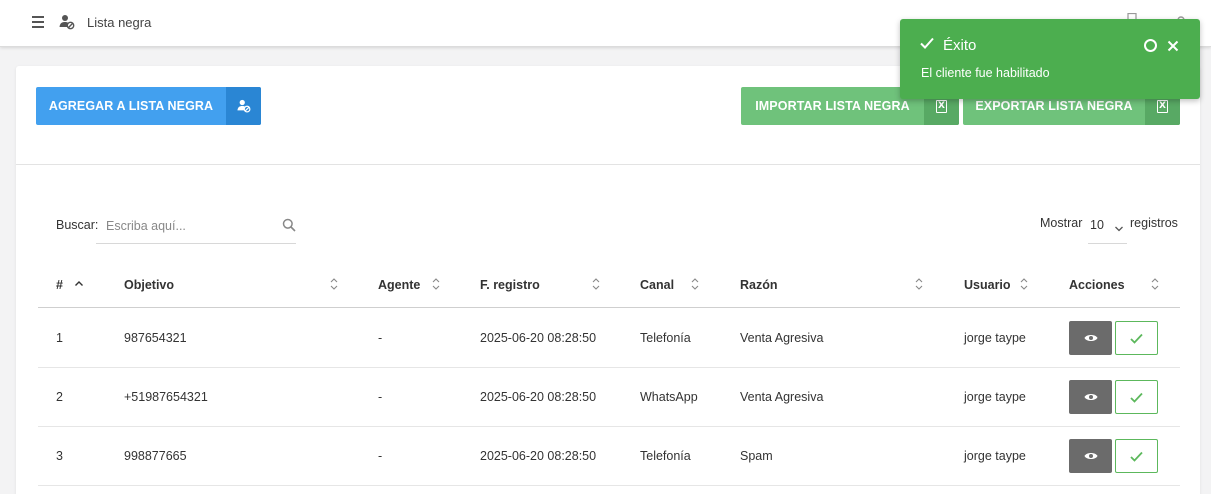 This screenshot has height=494, width=1211. What do you see at coordinates (985, 73) in the screenshot?
I see `toast-message: El cliente fue habilitado` at bounding box center [985, 73].